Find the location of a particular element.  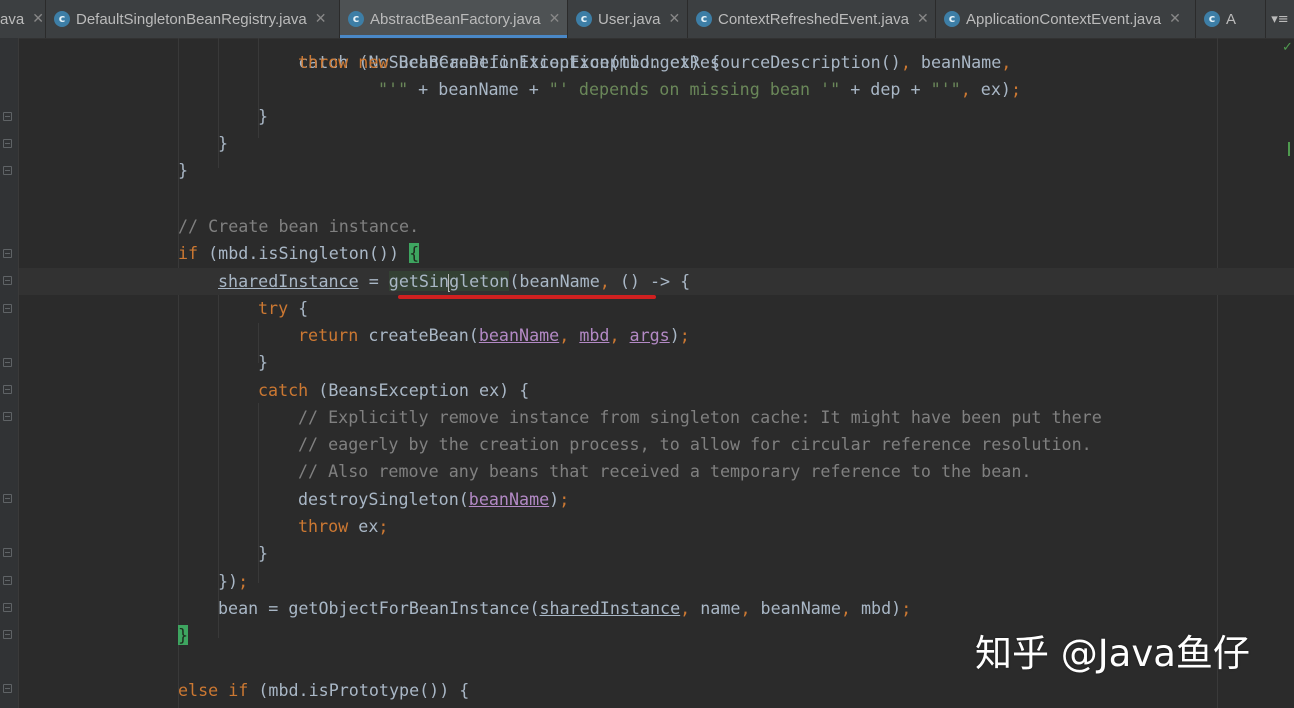

code-line: throw ex; is located at coordinates (343, 526).